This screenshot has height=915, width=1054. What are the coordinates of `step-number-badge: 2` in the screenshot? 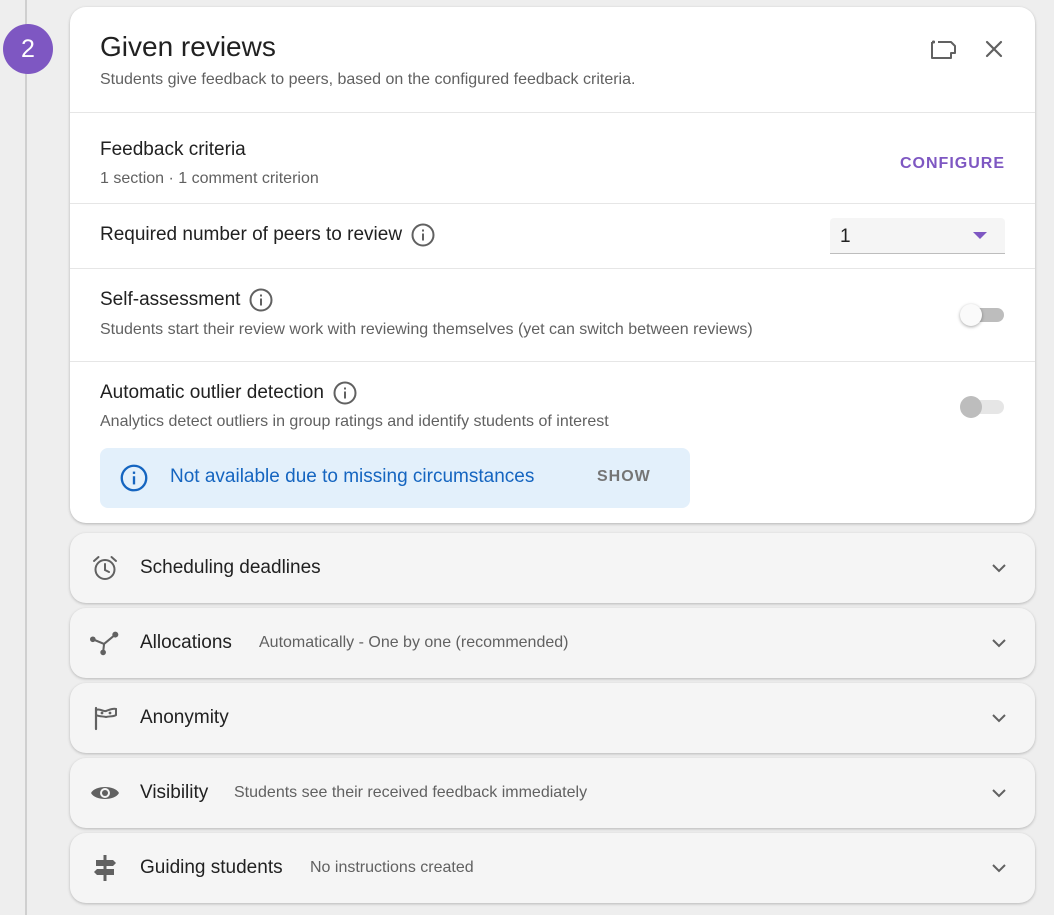 It's located at (28, 49).